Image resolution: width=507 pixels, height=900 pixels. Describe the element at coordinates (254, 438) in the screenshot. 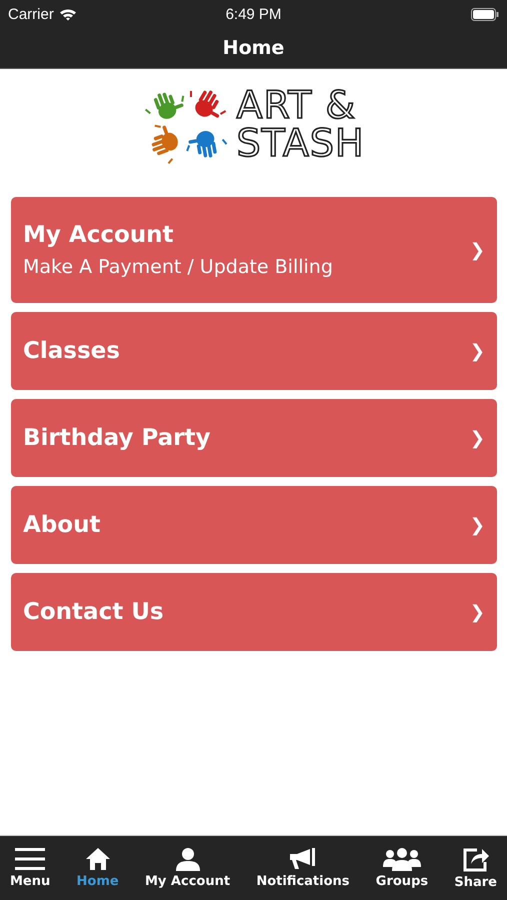

I see `menu-item: Birthday Party ❯` at that location.